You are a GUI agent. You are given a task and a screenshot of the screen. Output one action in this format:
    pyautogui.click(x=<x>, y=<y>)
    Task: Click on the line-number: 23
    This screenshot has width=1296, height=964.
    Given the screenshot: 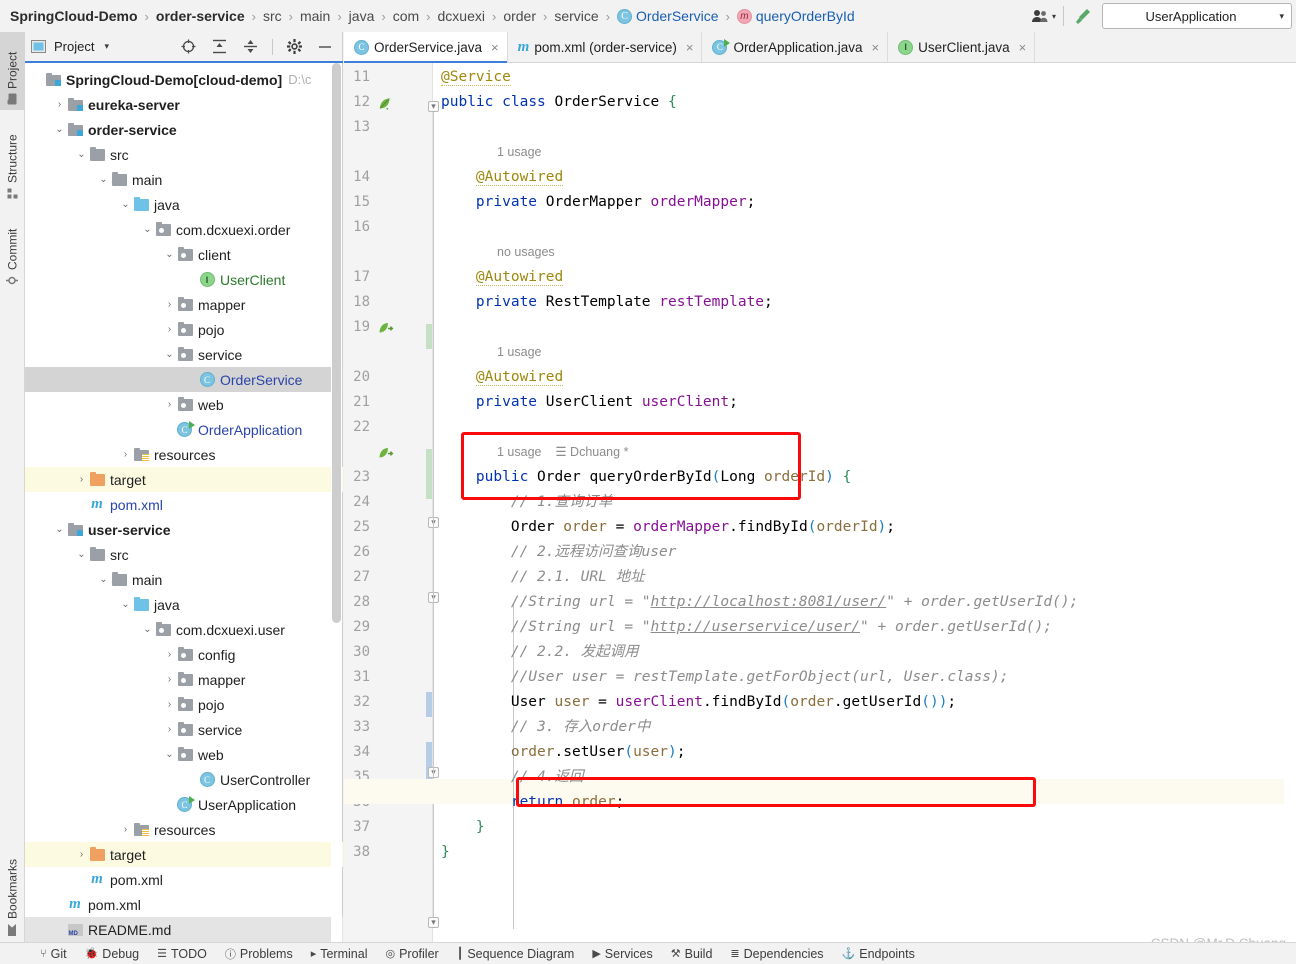 What is the action you would take?
    pyautogui.click(x=357, y=477)
    